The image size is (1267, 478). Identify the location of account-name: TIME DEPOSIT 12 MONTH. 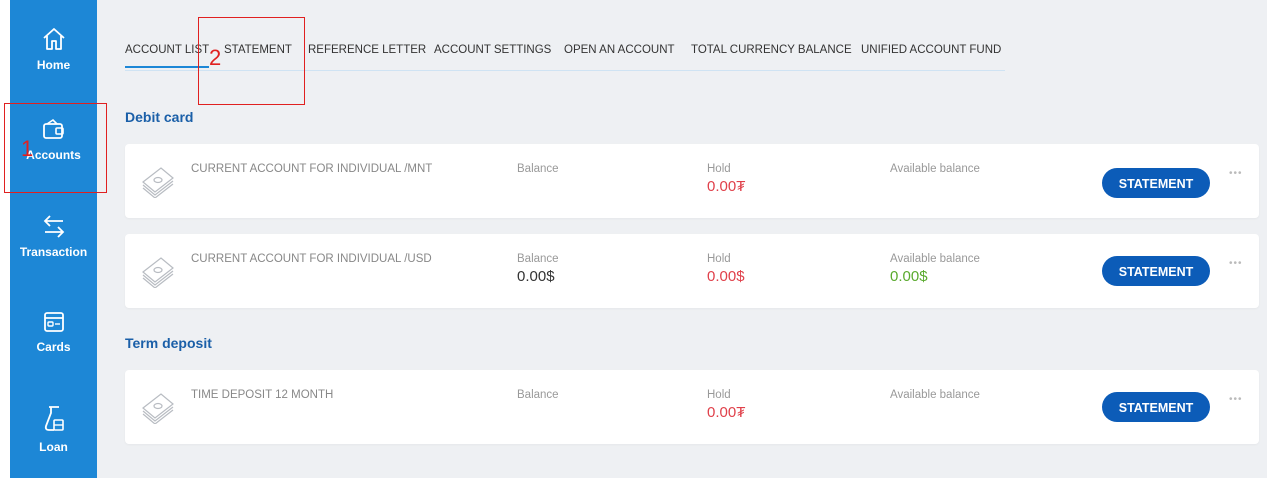
(262, 395).